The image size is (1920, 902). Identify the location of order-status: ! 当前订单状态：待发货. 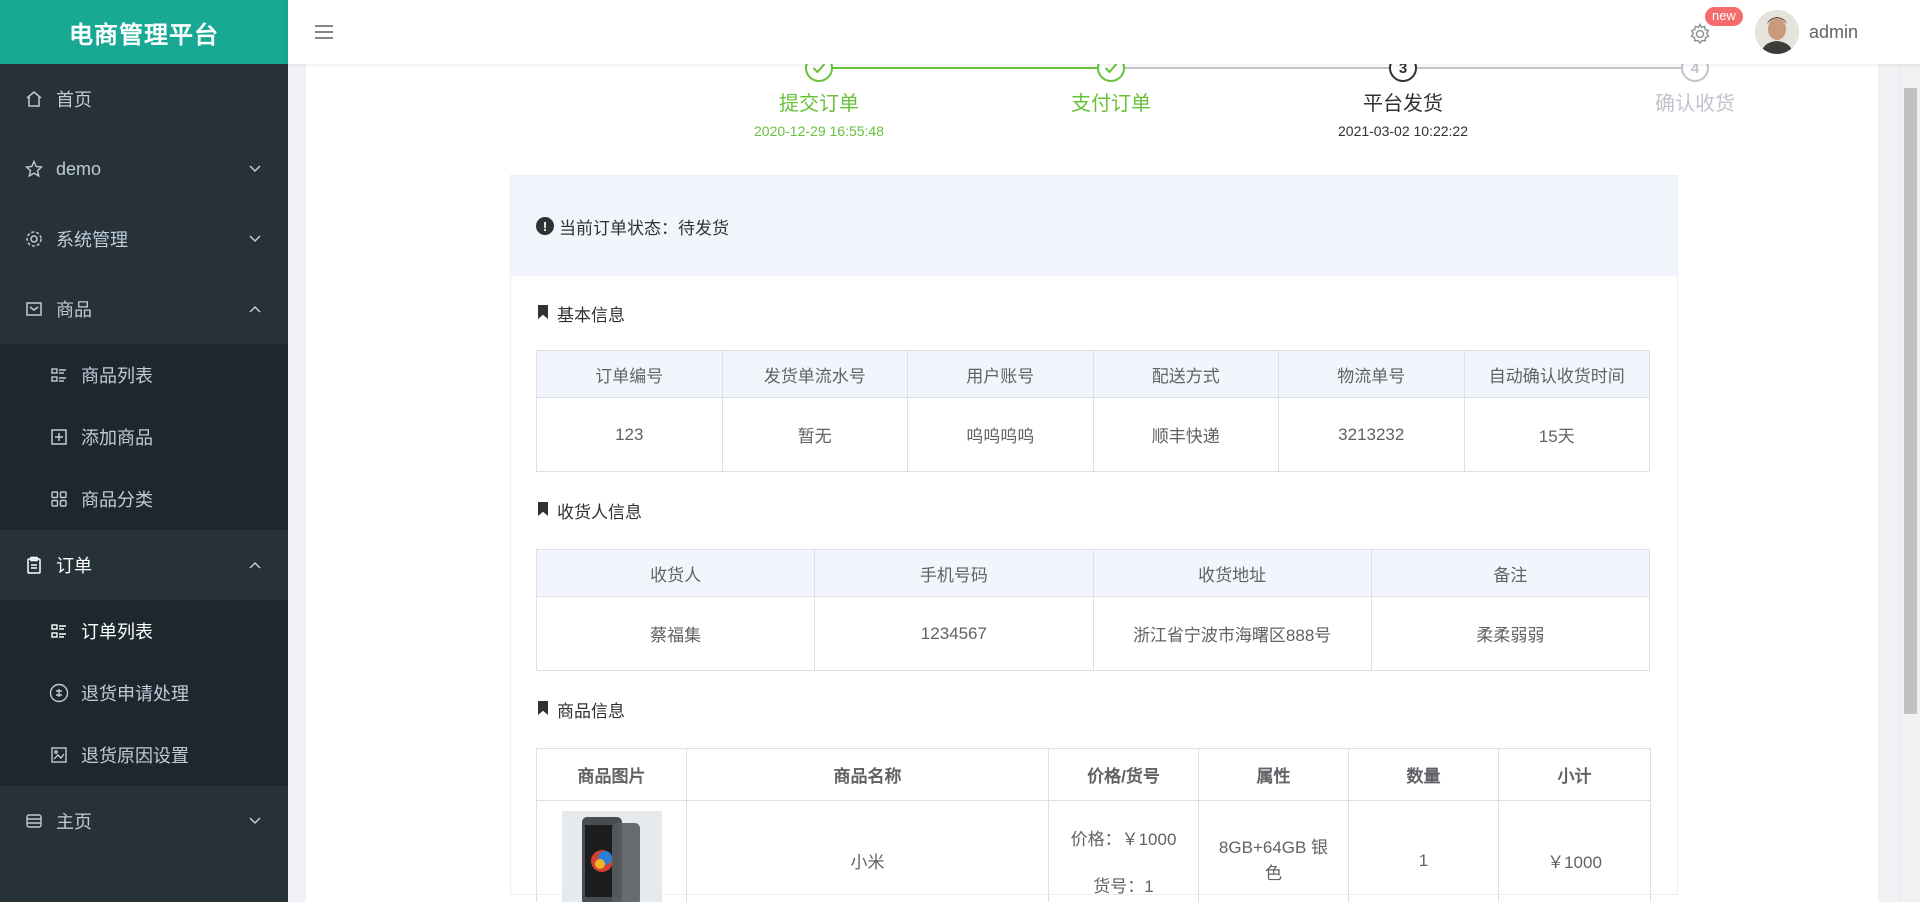
(1094, 226).